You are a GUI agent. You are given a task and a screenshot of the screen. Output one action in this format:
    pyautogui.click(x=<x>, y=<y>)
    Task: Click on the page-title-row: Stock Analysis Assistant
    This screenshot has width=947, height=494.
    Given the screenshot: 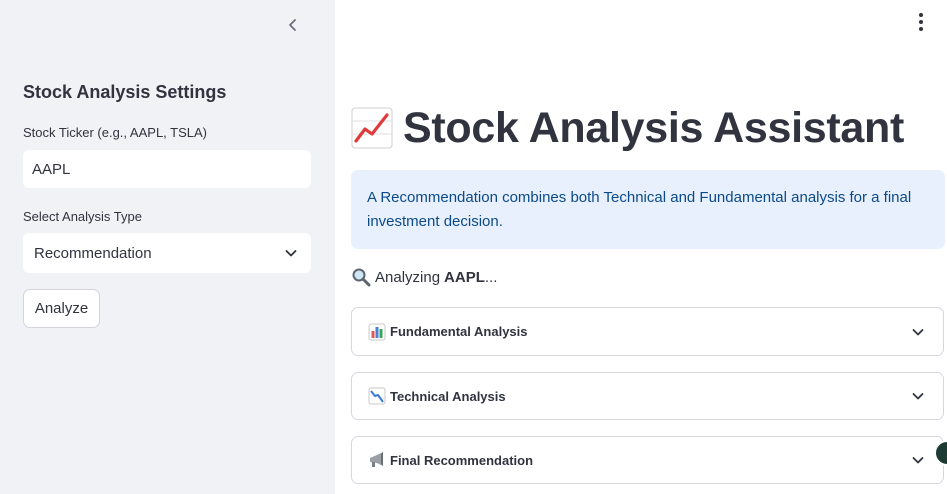 What is the action you would take?
    pyautogui.click(x=627, y=128)
    